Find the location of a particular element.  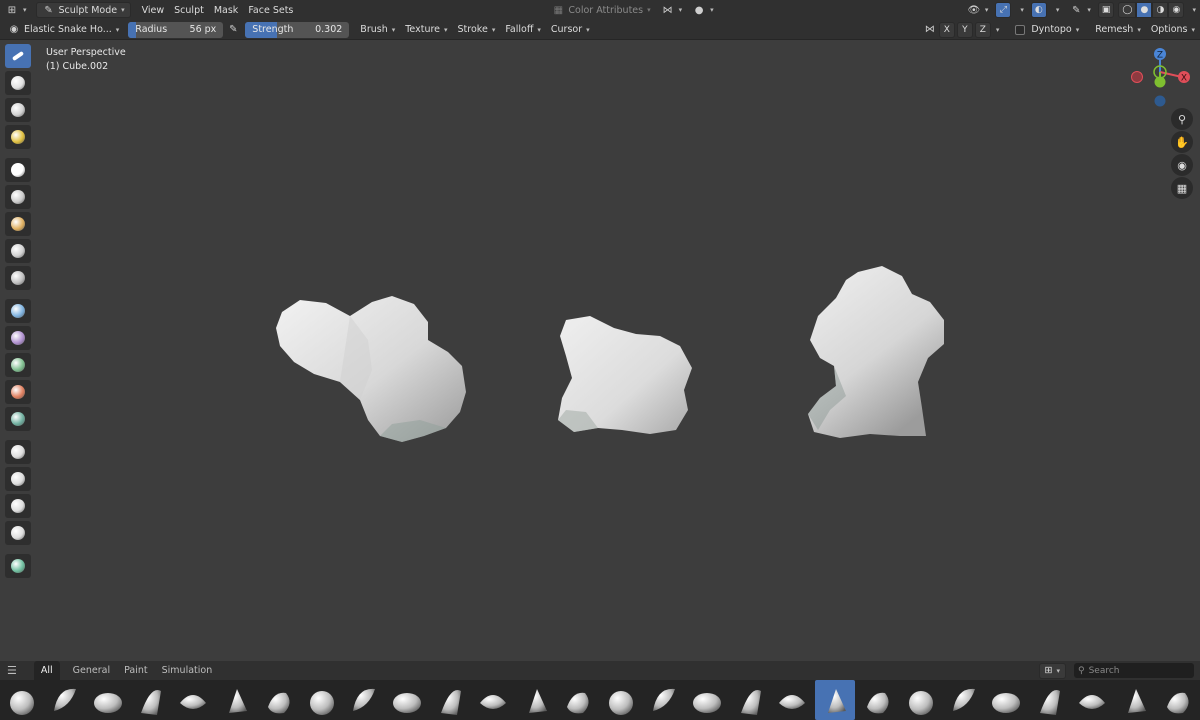

options-dropdown: Options ▾ is located at coordinates (1173, 30).